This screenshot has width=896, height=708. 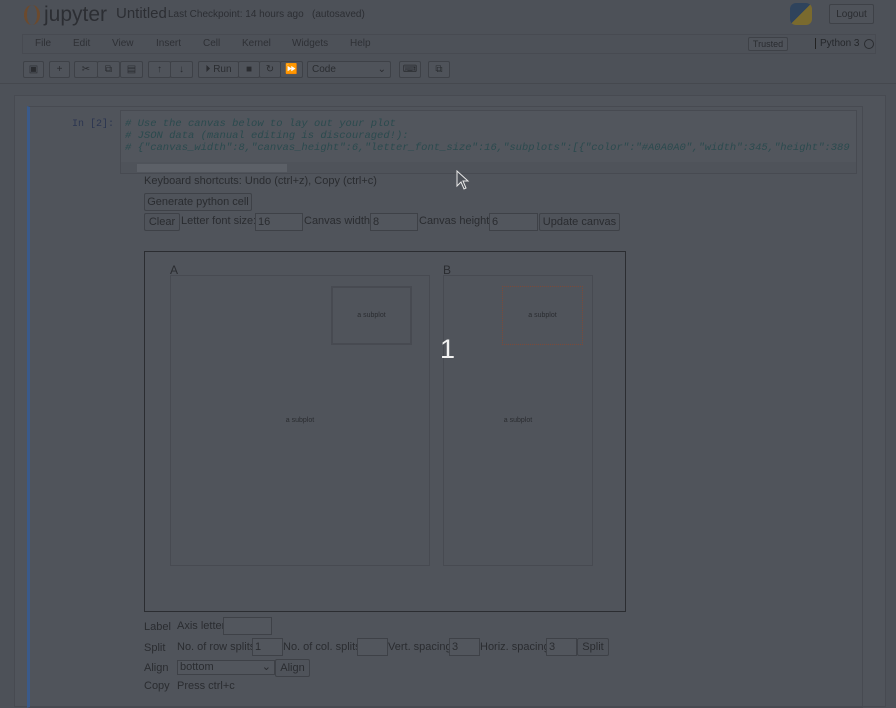 I want to click on align-button: Align, so click(x=292, y=668).